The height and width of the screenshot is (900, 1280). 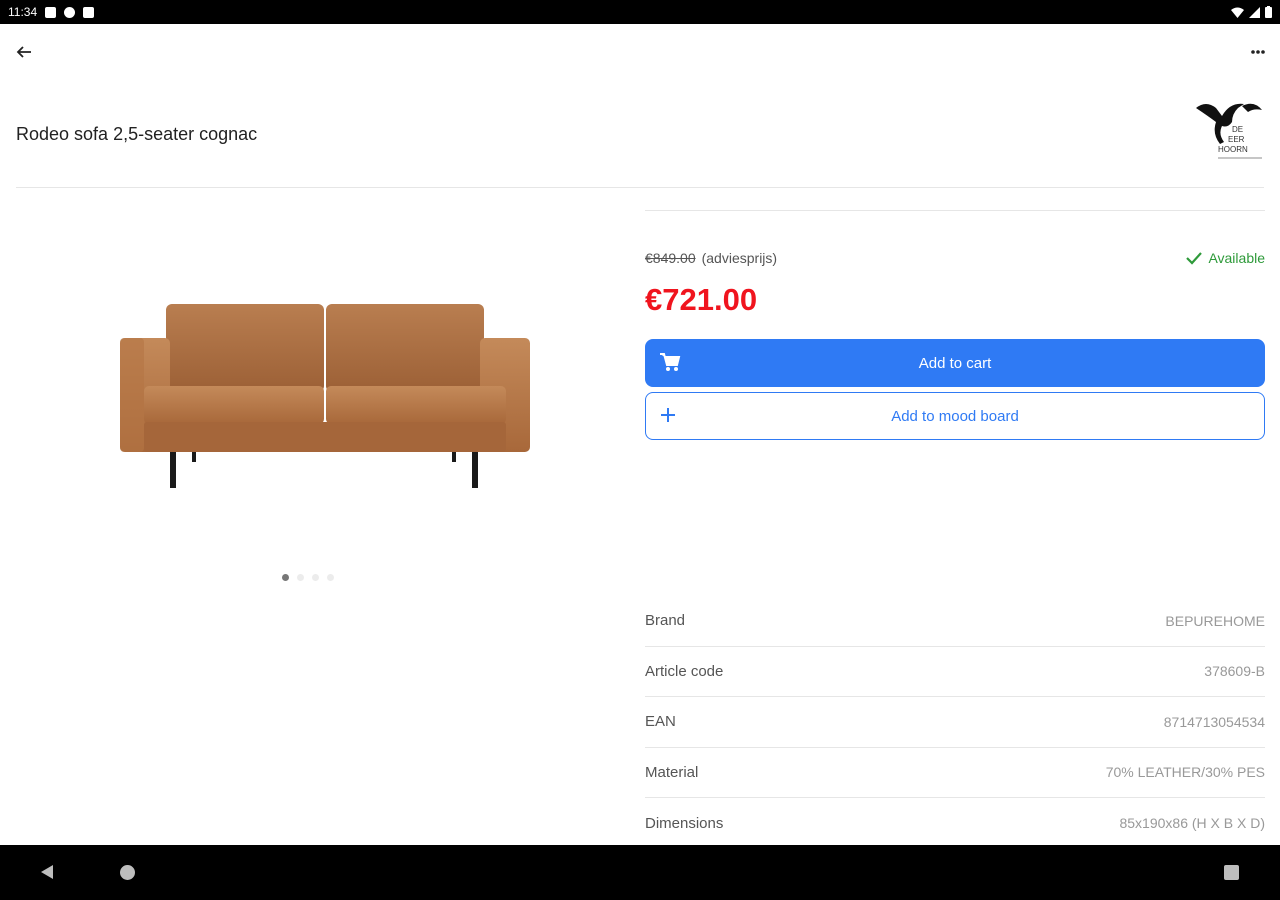 I want to click on plus-icon, so click(x=668, y=415).